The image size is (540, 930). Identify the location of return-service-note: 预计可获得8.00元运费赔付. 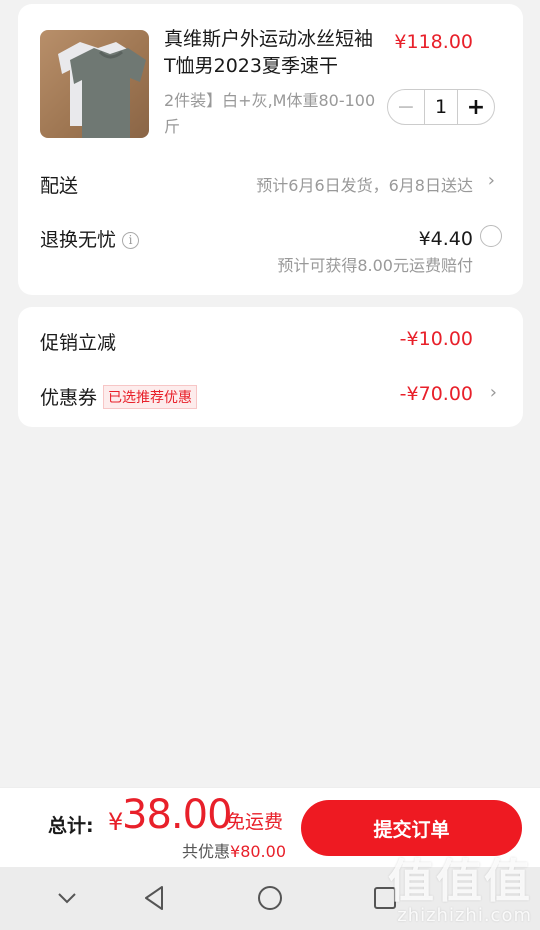
(375, 265).